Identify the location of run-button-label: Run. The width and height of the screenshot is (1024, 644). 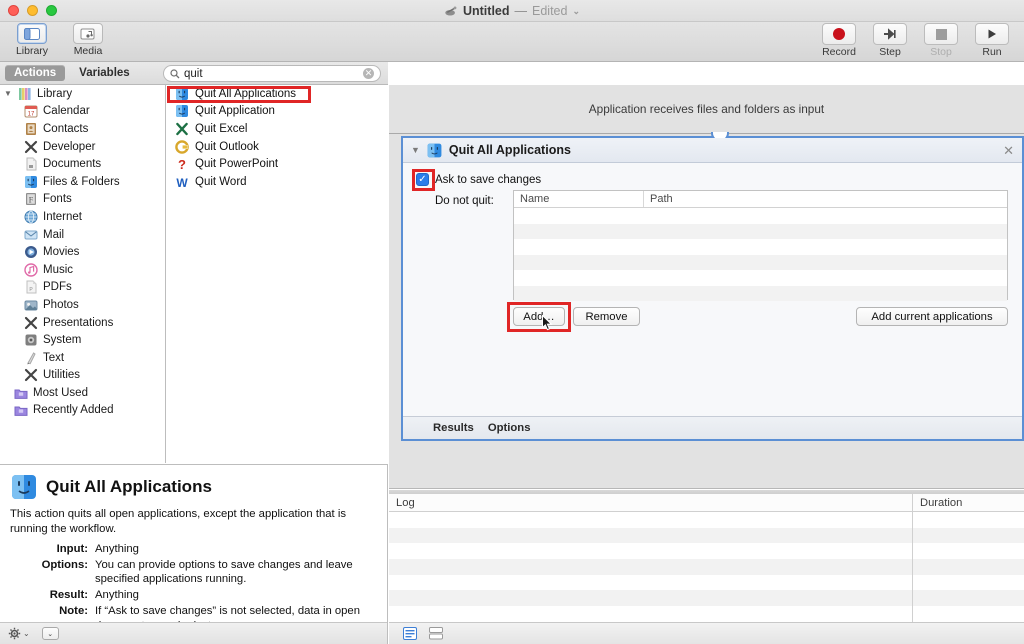
(992, 52).